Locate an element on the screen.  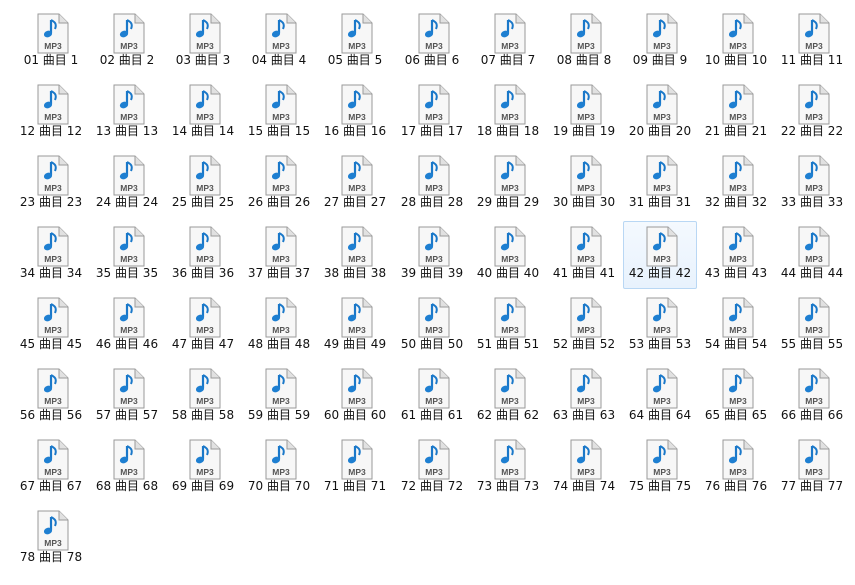
file-item: MP3 22 曲目 22 is located at coordinates (812, 113).